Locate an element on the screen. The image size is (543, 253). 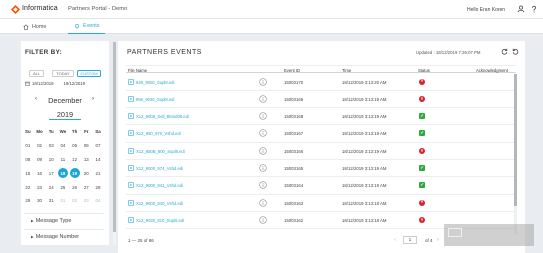
file-name-link: X12_850_970_Vshd.edi is located at coordinates (158, 133).